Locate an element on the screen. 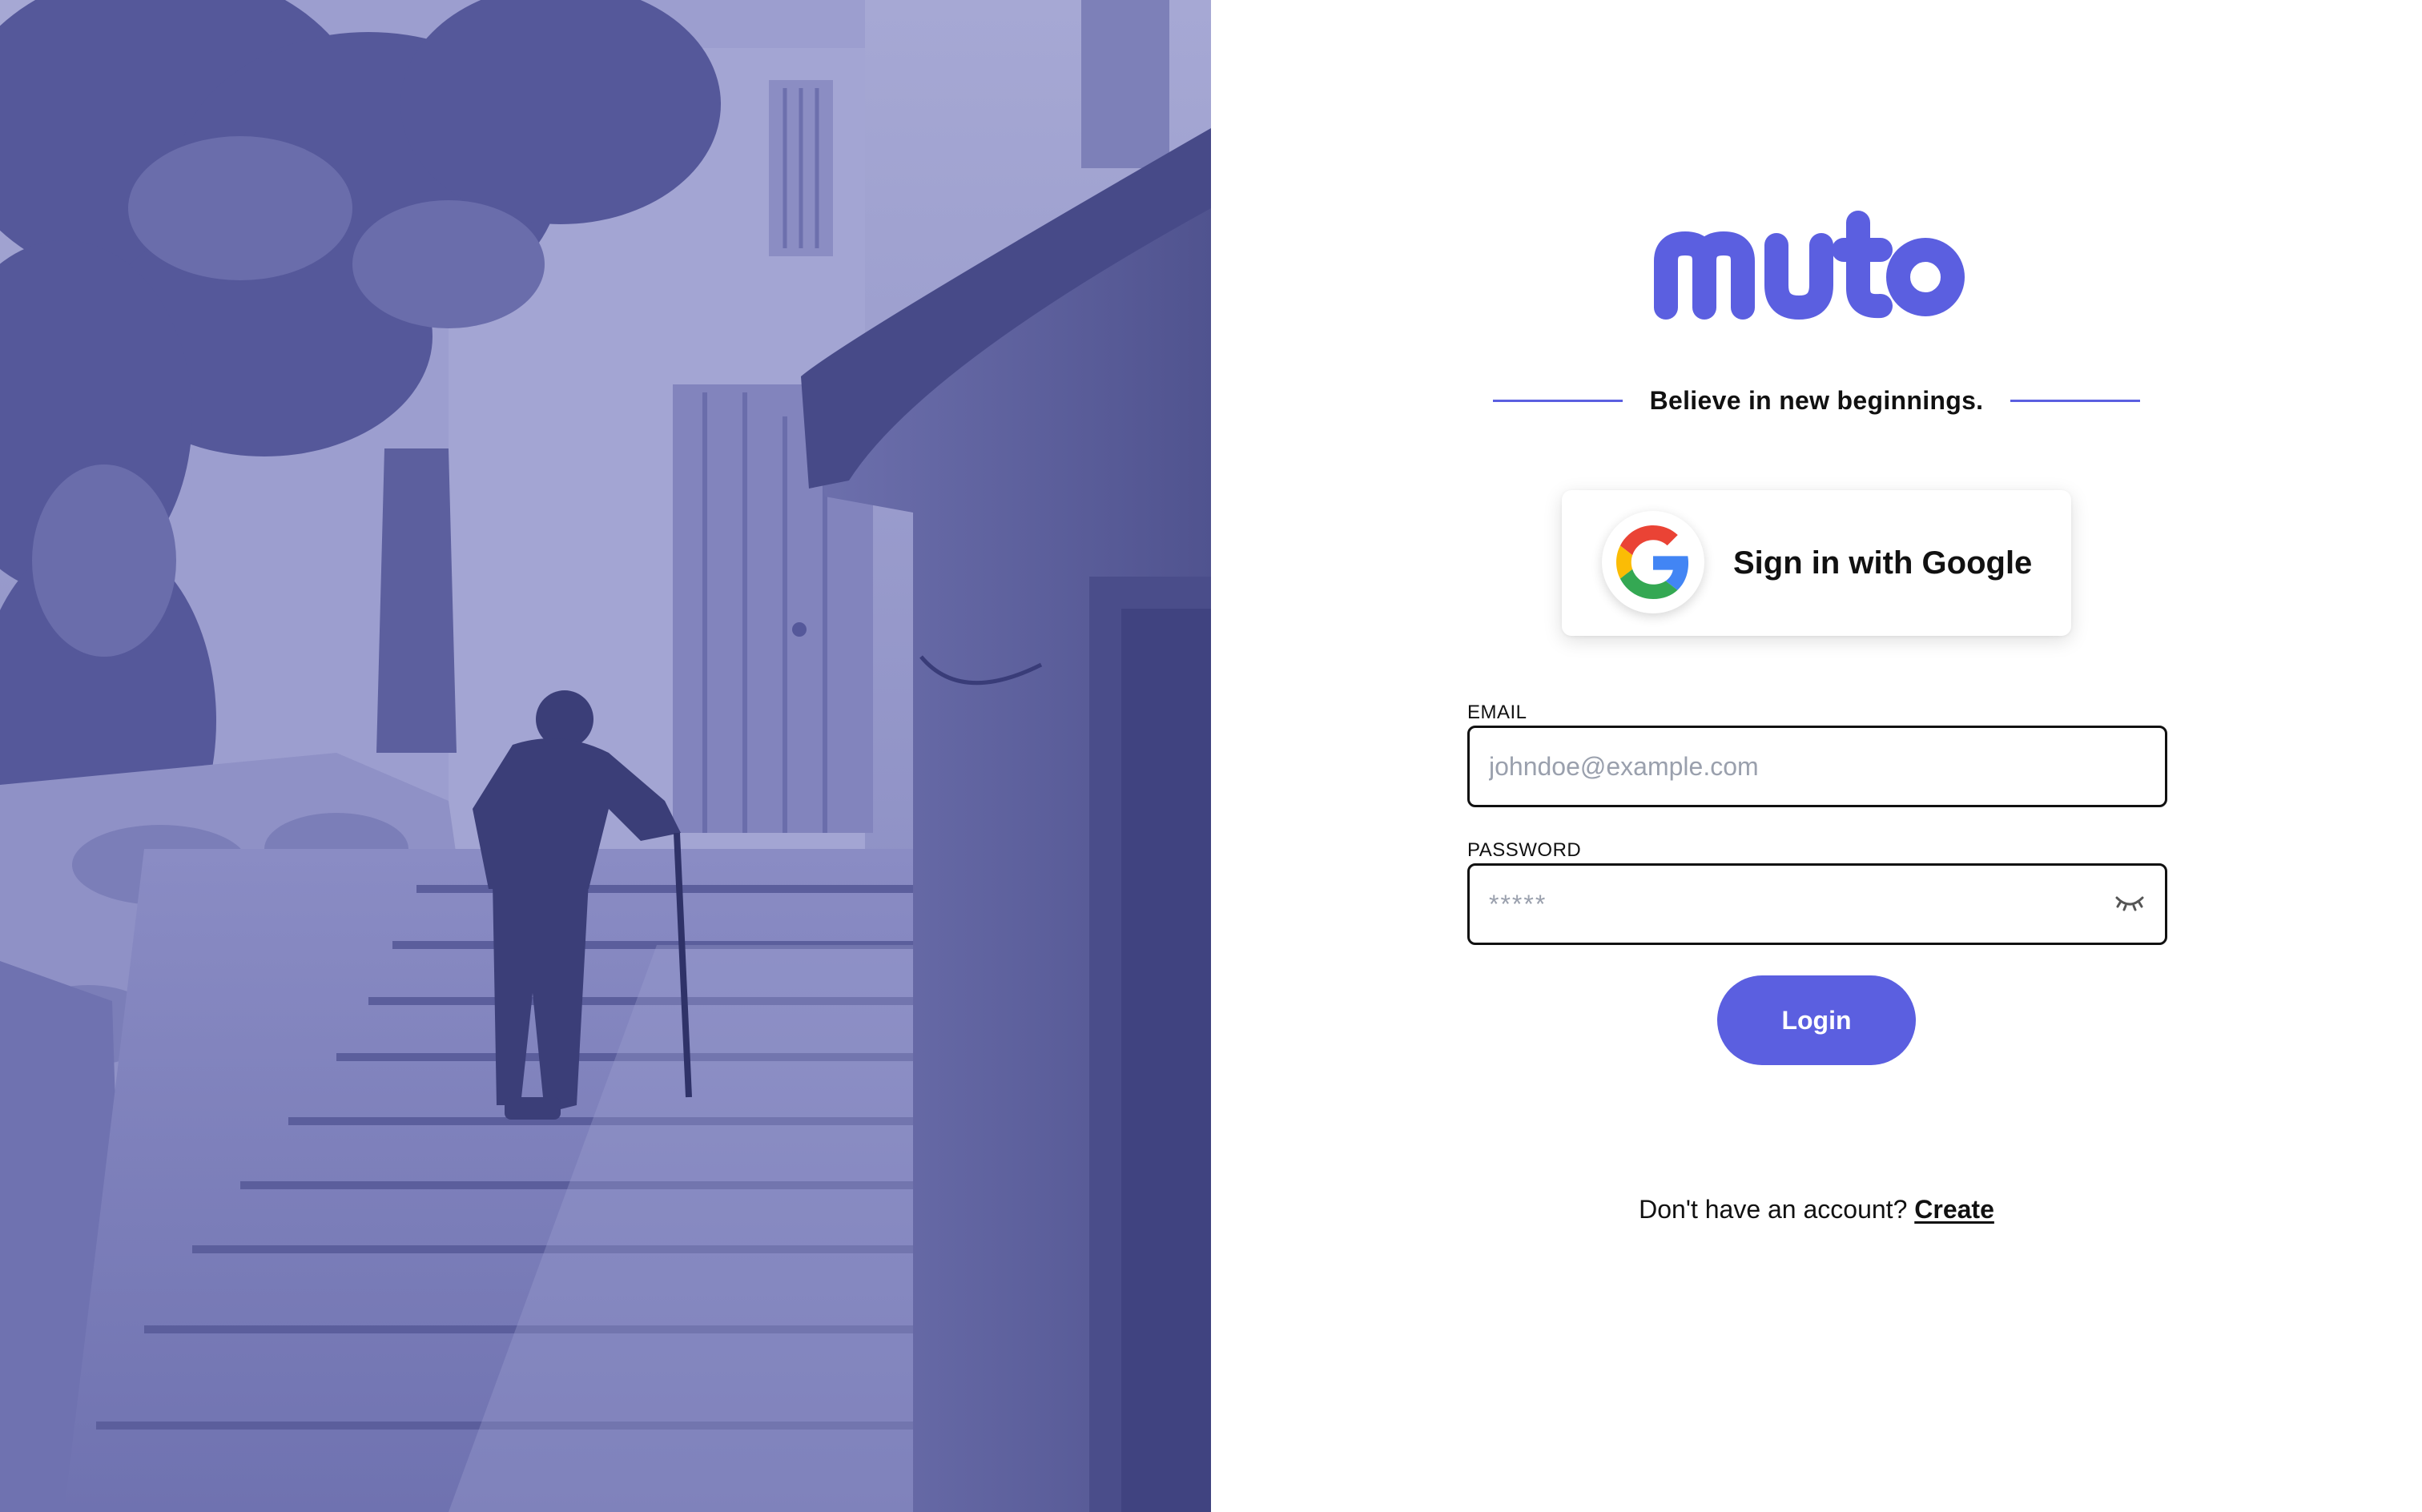  password-field-box is located at coordinates (1817, 904).